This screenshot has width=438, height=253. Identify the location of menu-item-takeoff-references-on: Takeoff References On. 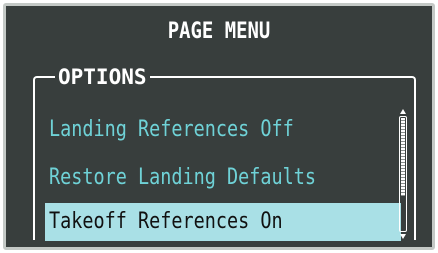
(223, 222).